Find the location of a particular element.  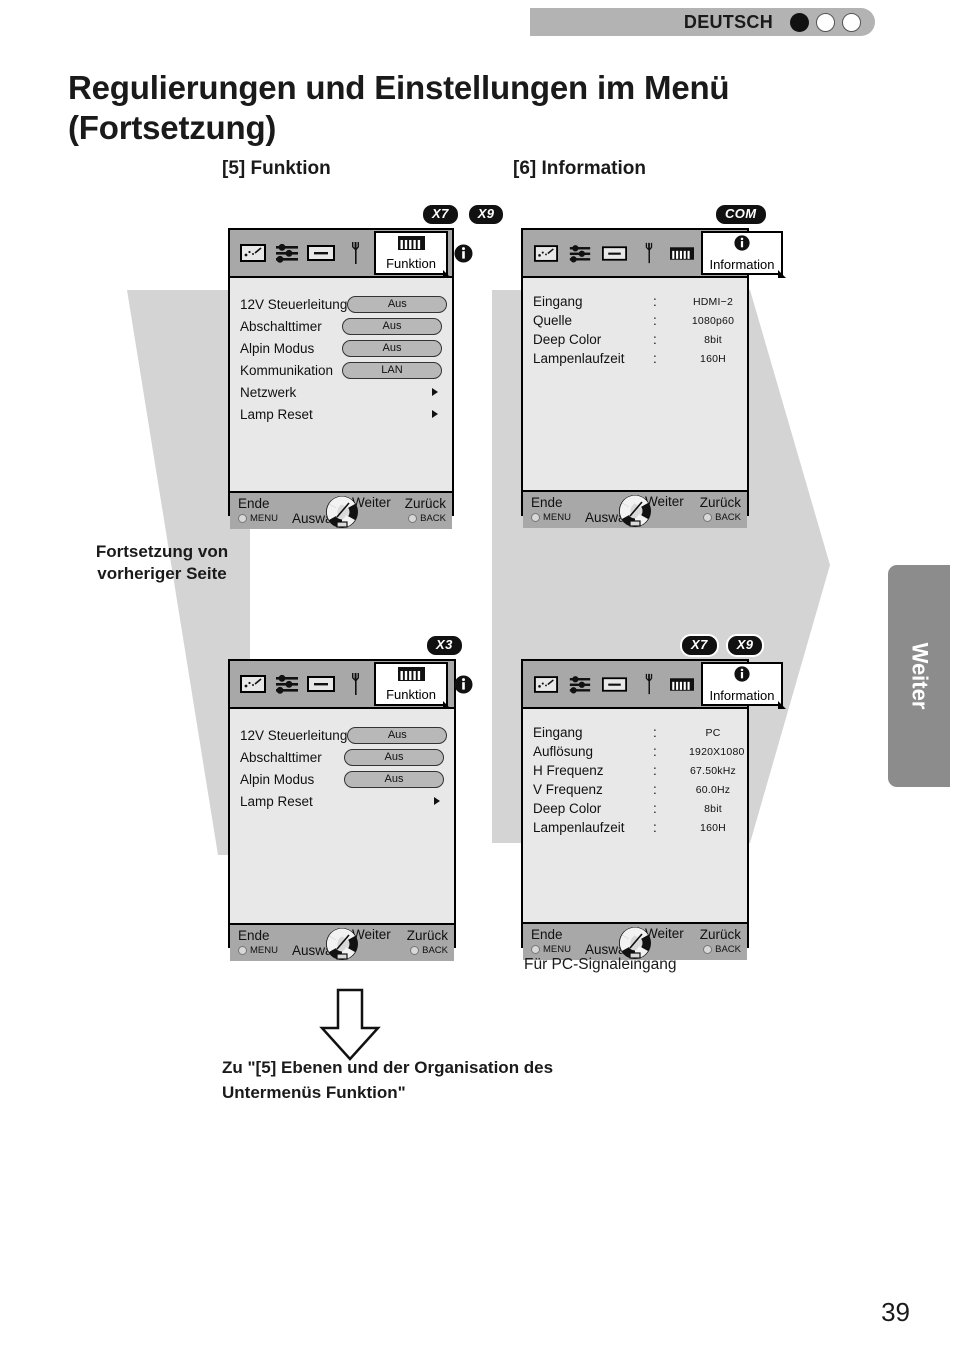

osd-footer: Ende MENU Auswahl Weiter Zurück BACK is located at coordinates (341, 510).